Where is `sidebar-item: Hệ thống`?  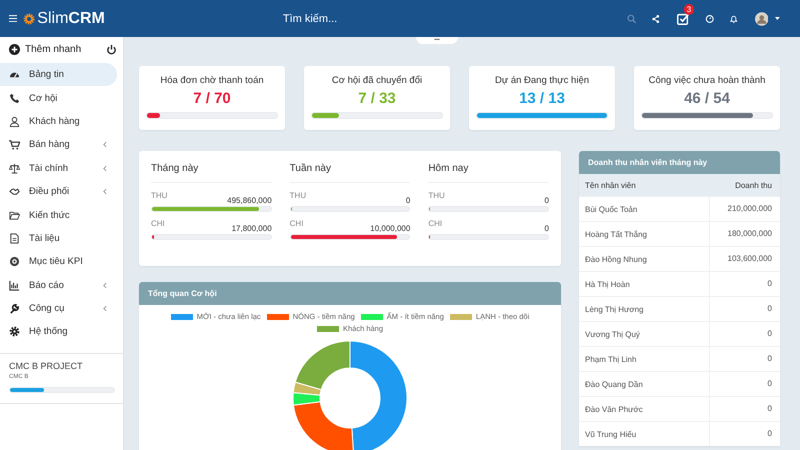 sidebar-item: Hệ thống is located at coordinates (58, 332).